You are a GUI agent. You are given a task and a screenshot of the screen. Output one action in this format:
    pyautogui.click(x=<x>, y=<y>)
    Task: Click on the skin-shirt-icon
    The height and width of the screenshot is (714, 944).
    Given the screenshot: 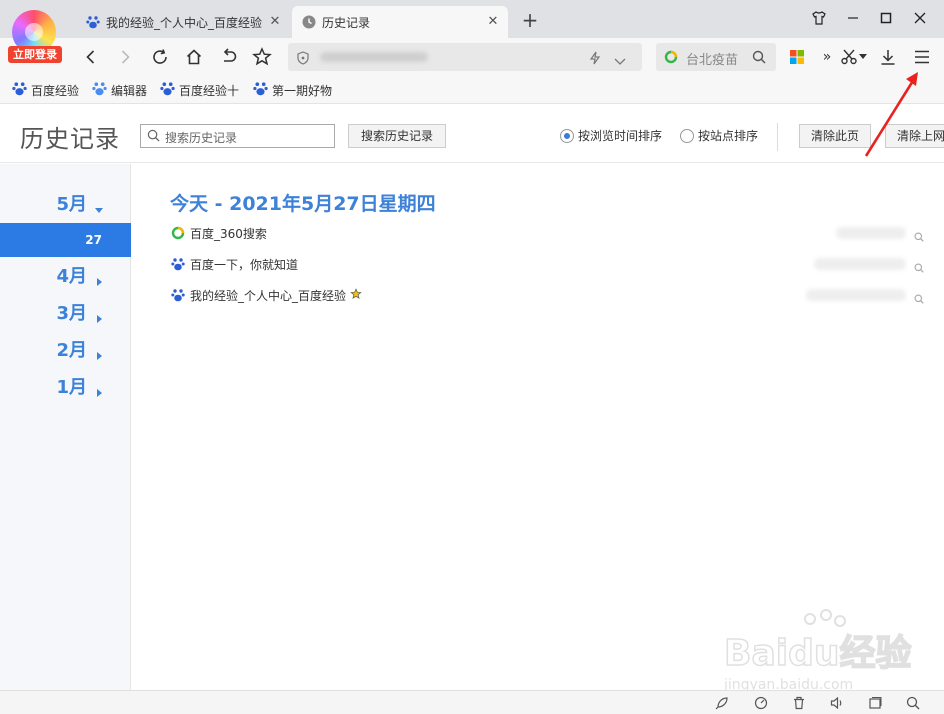 What is the action you would take?
    pyautogui.click(x=819, y=18)
    